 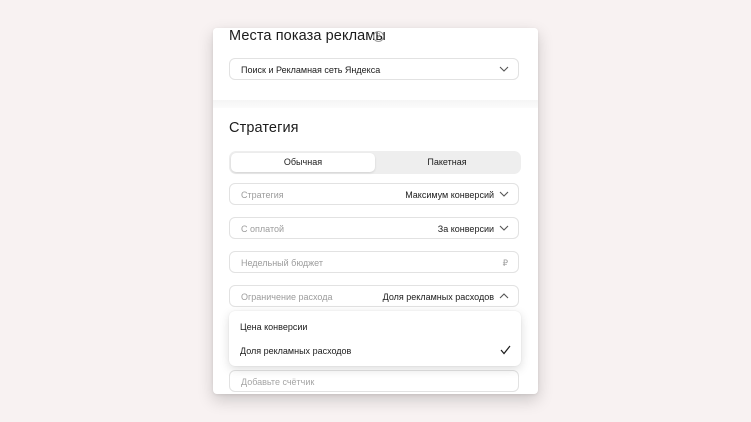 I want to click on placements-select: Поиск и Рекламная сеть Яндекса, so click(x=374, y=69).